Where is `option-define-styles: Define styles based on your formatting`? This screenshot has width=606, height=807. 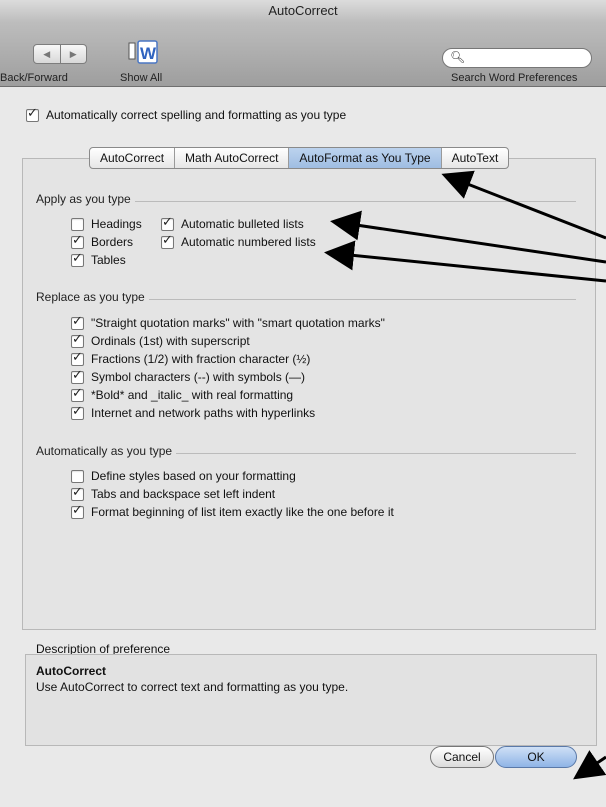 option-define-styles: Define styles based on your formatting is located at coordinates (183, 476).